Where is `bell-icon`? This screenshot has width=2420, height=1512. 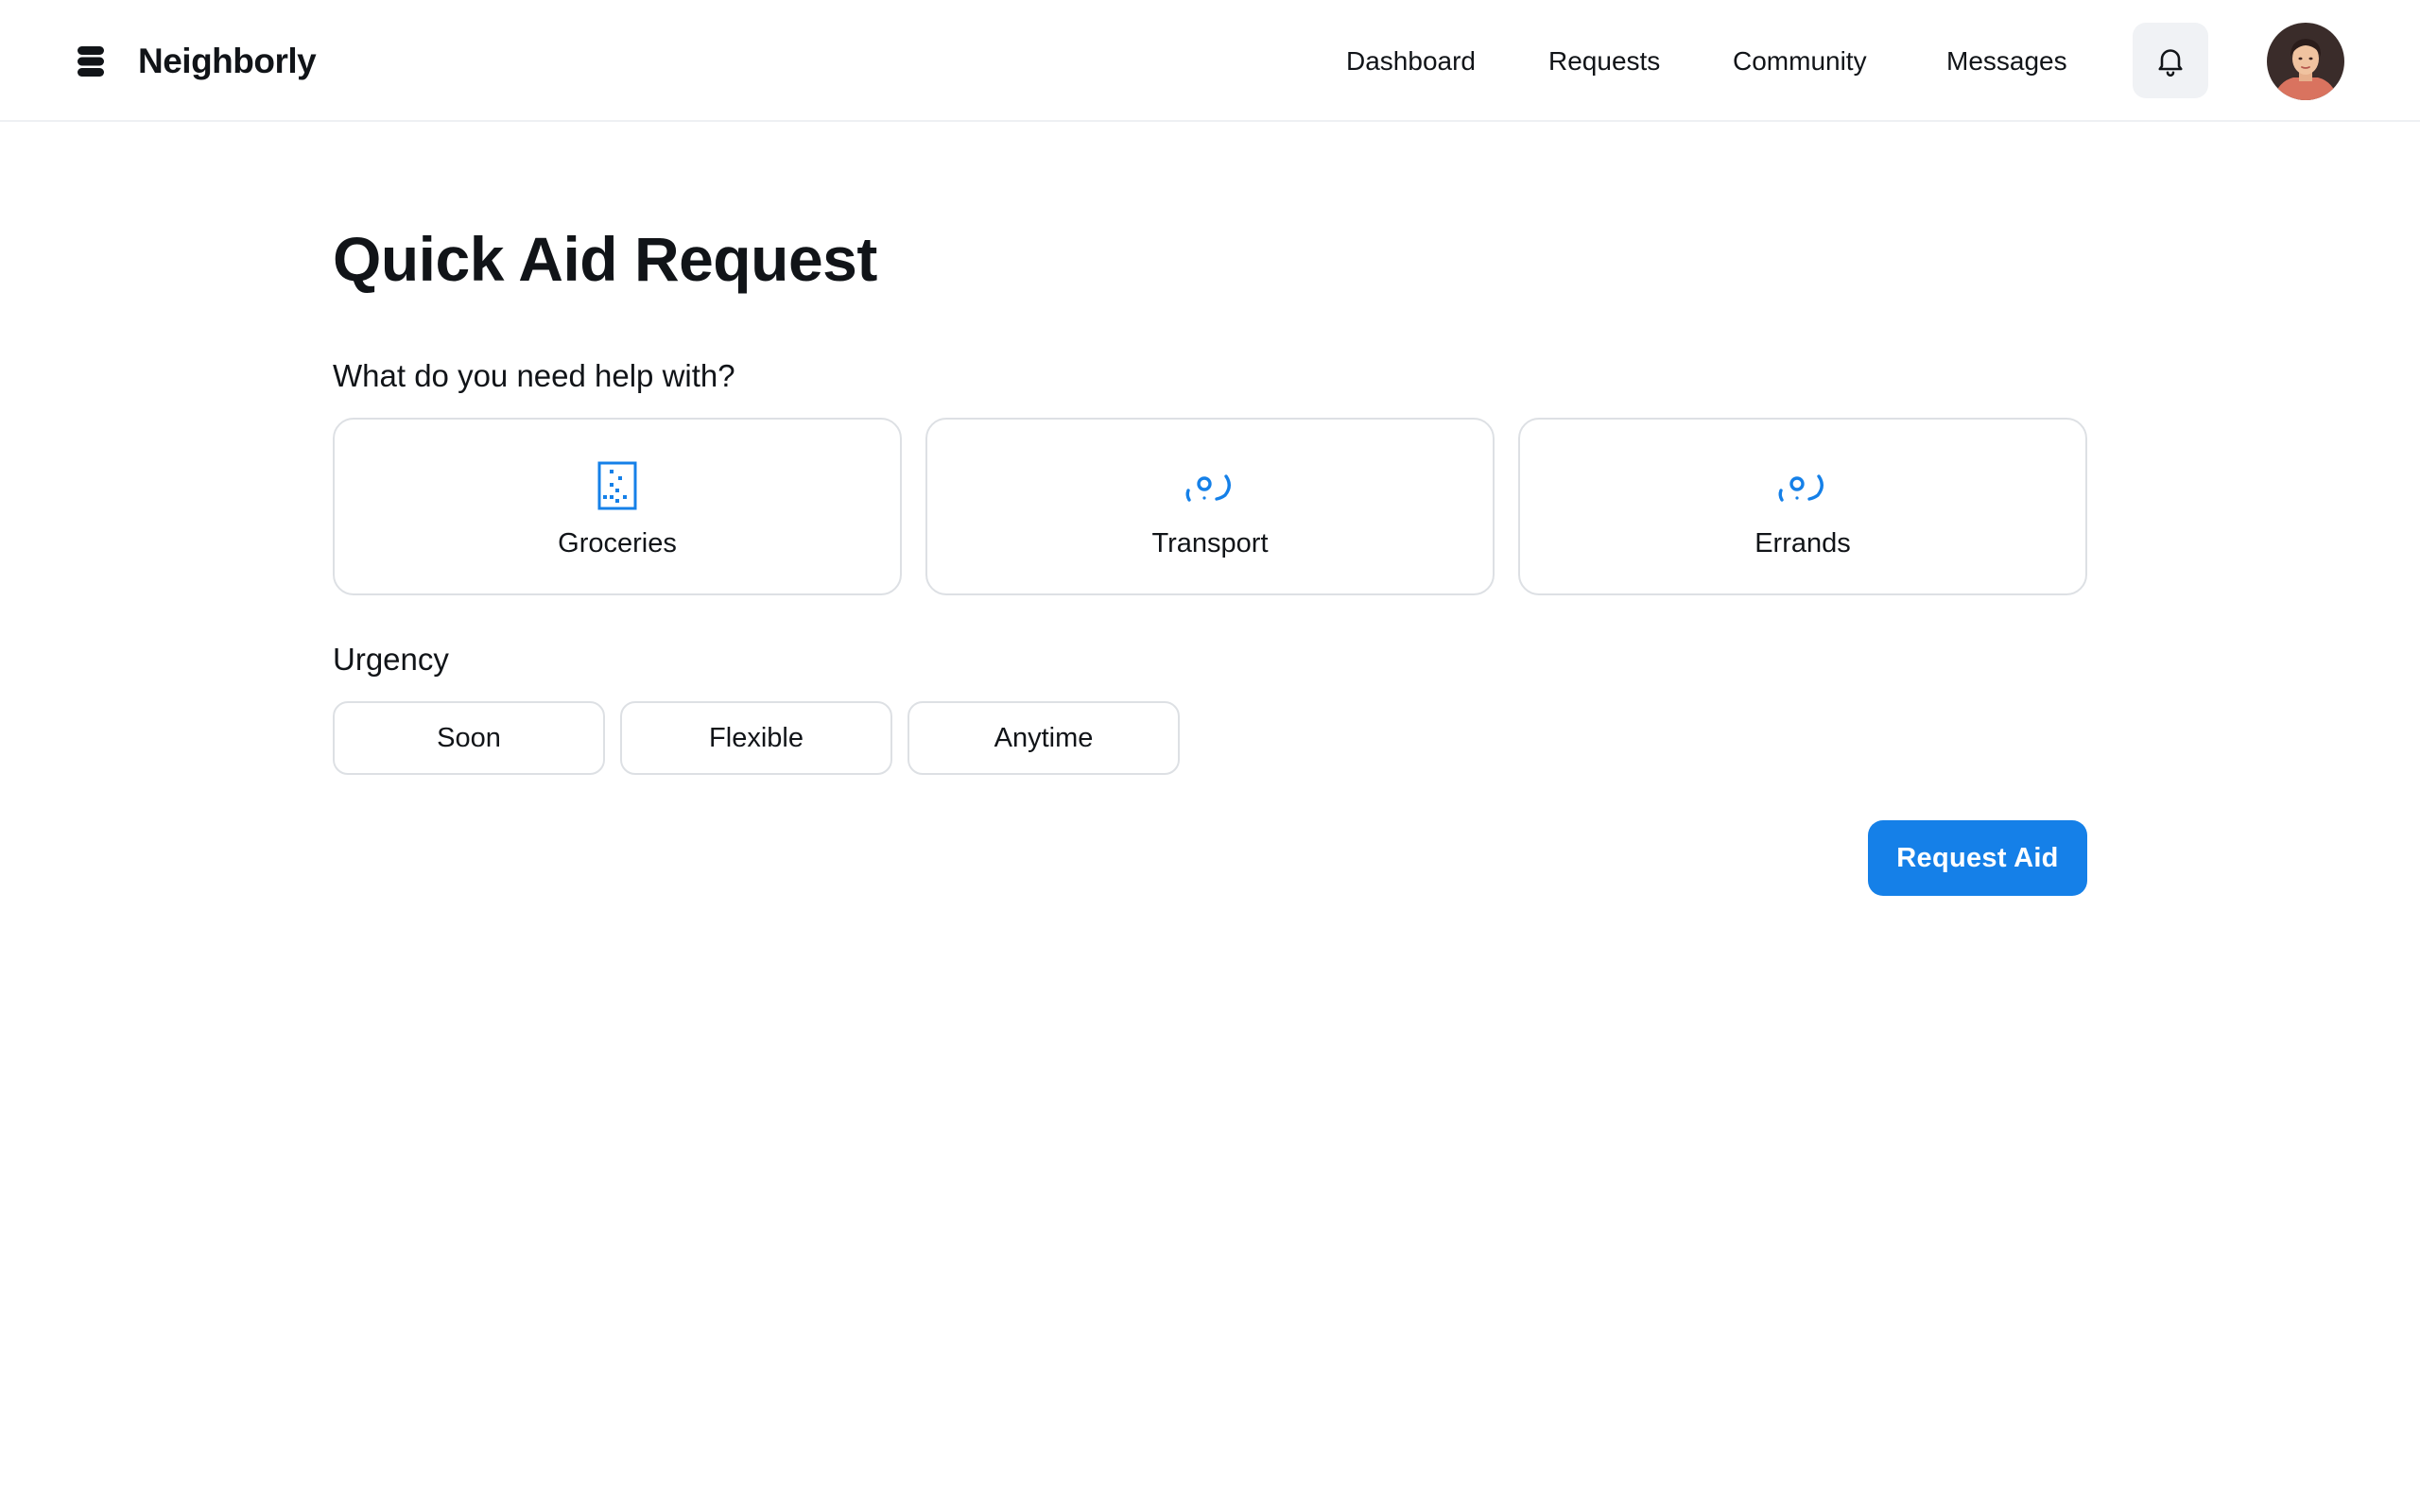
bell-icon is located at coordinates (2170, 63).